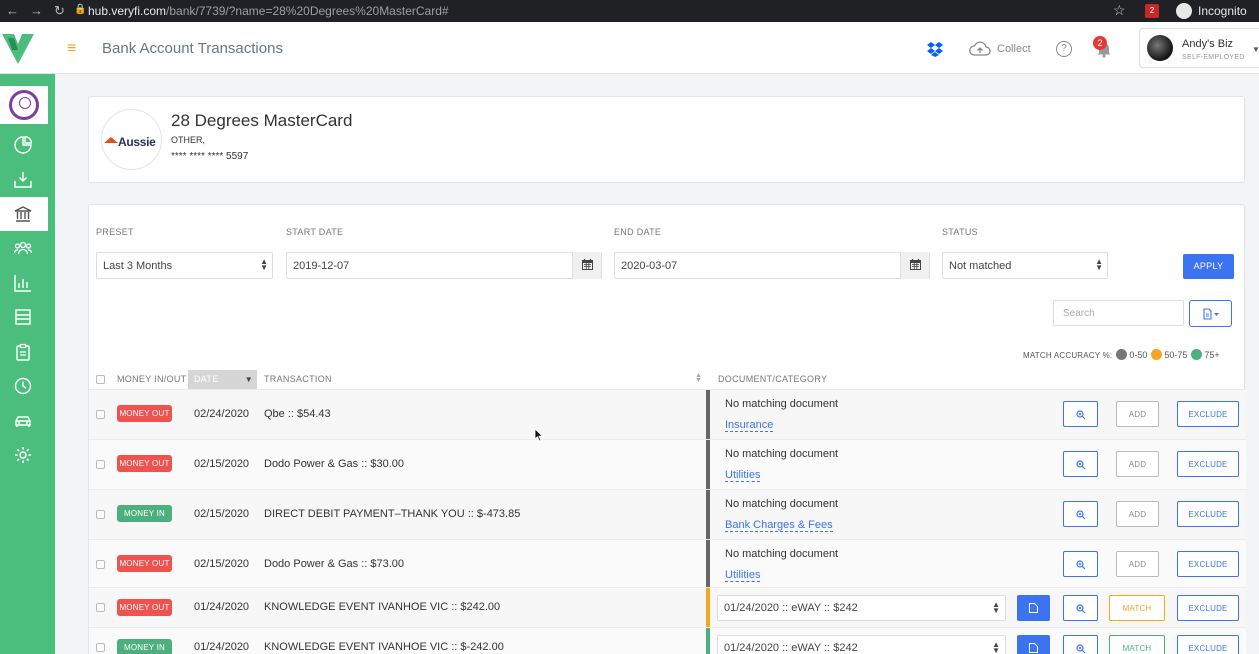 Image resolution: width=1259 pixels, height=654 pixels. I want to click on notification-badge: 2, so click(1100, 43).